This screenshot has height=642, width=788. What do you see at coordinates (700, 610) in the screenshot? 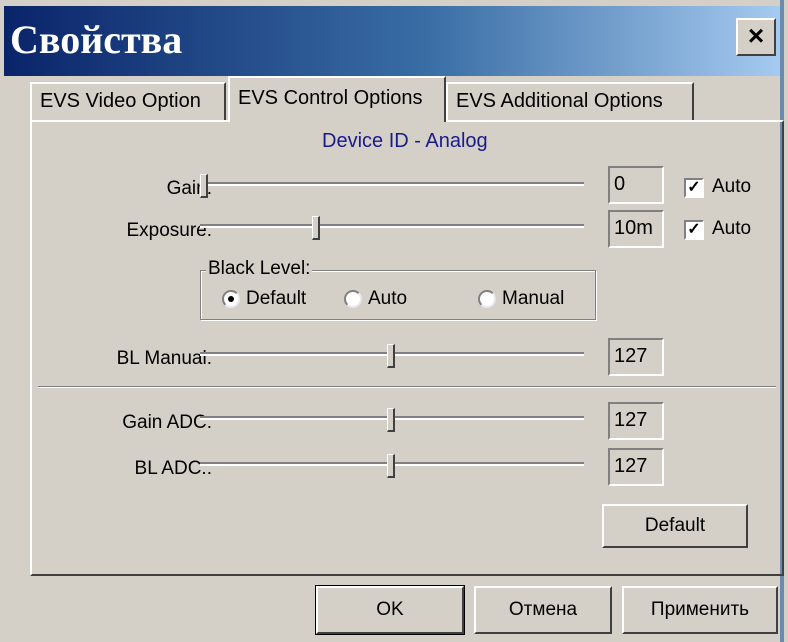
I see `apply-button: Применить` at bounding box center [700, 610].